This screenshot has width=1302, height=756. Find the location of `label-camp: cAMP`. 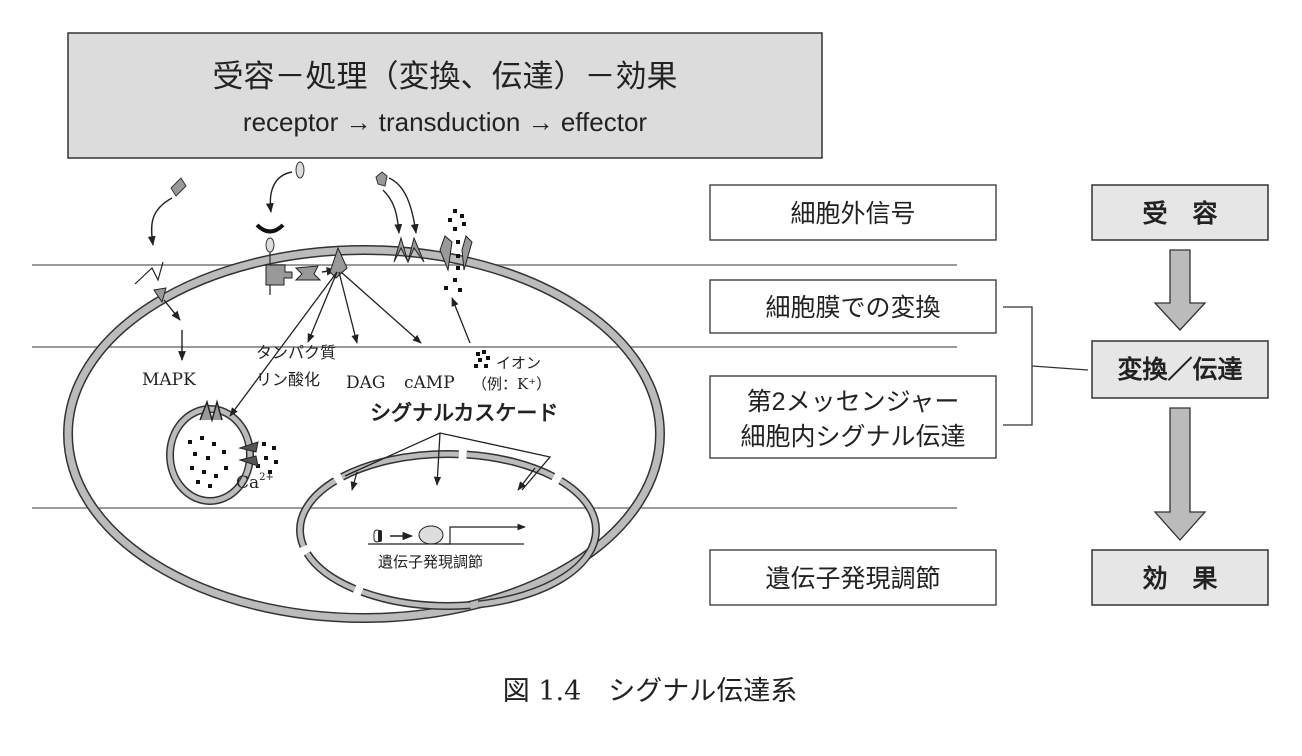

label-camp: cAMP is located at coordinates (429, 383).